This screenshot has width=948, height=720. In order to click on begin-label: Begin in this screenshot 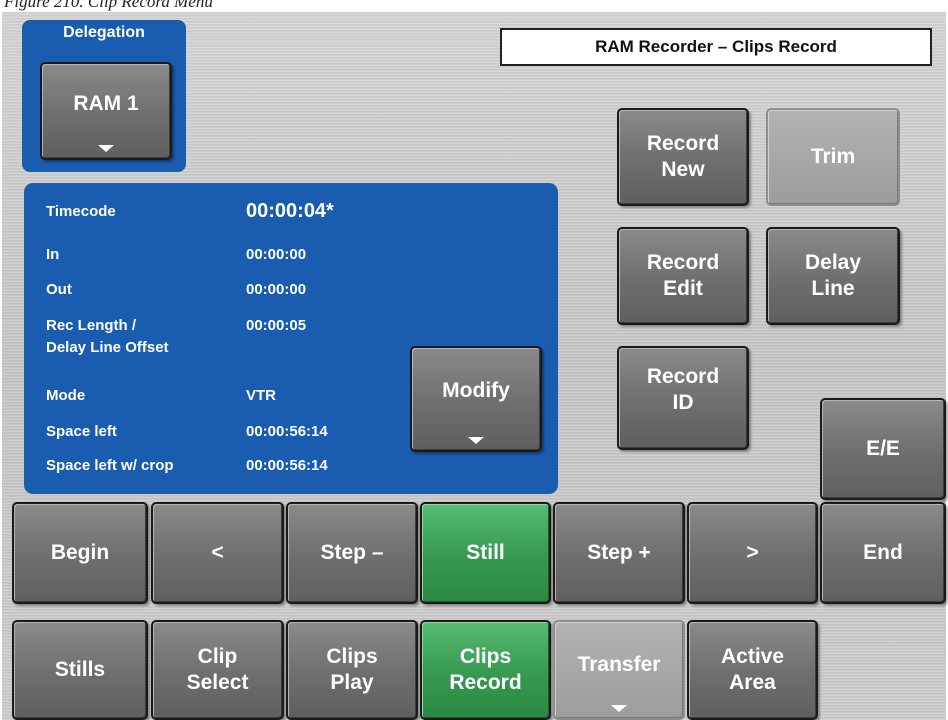, I will do `click(80, 552)`.